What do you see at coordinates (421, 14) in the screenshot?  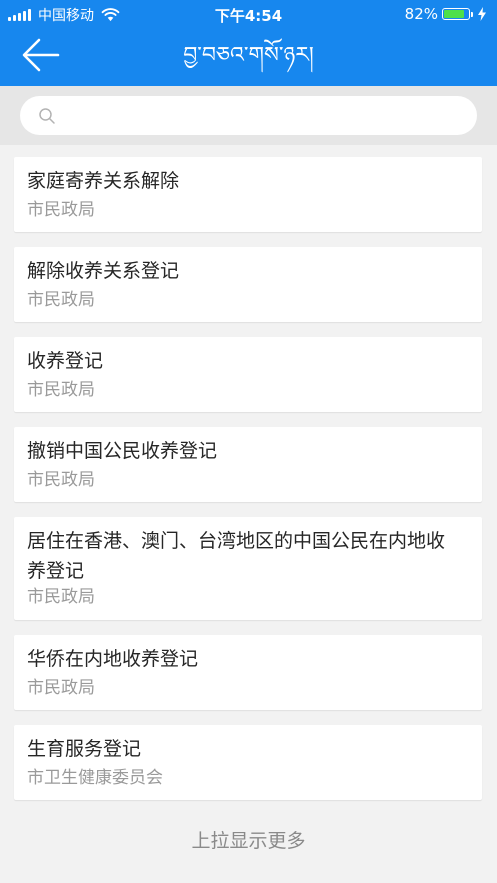 I see `battery-percent: 82%` at bounding box center [421, 14].